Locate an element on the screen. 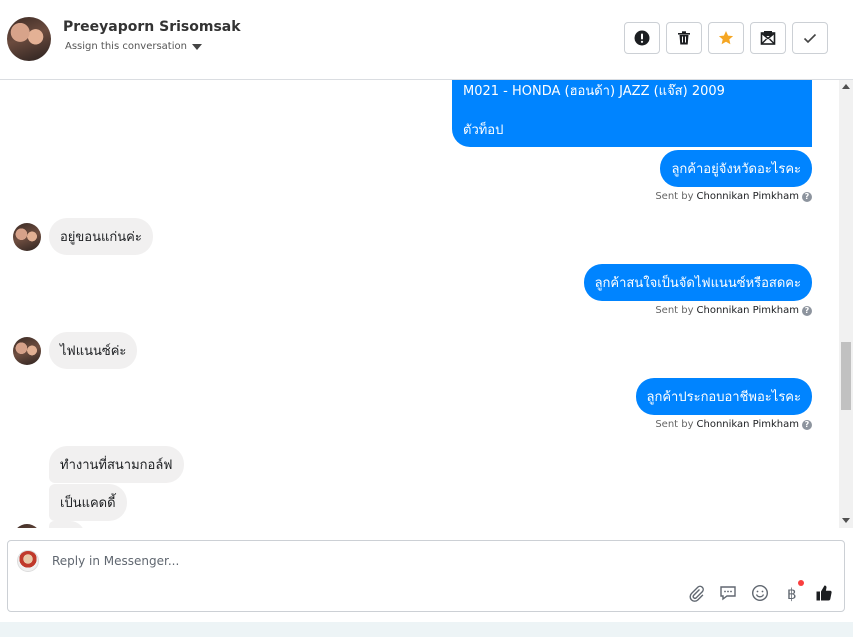 This screenshot has height=637, width=853. payment-button: ฿ is located at coordinates (793, 591).